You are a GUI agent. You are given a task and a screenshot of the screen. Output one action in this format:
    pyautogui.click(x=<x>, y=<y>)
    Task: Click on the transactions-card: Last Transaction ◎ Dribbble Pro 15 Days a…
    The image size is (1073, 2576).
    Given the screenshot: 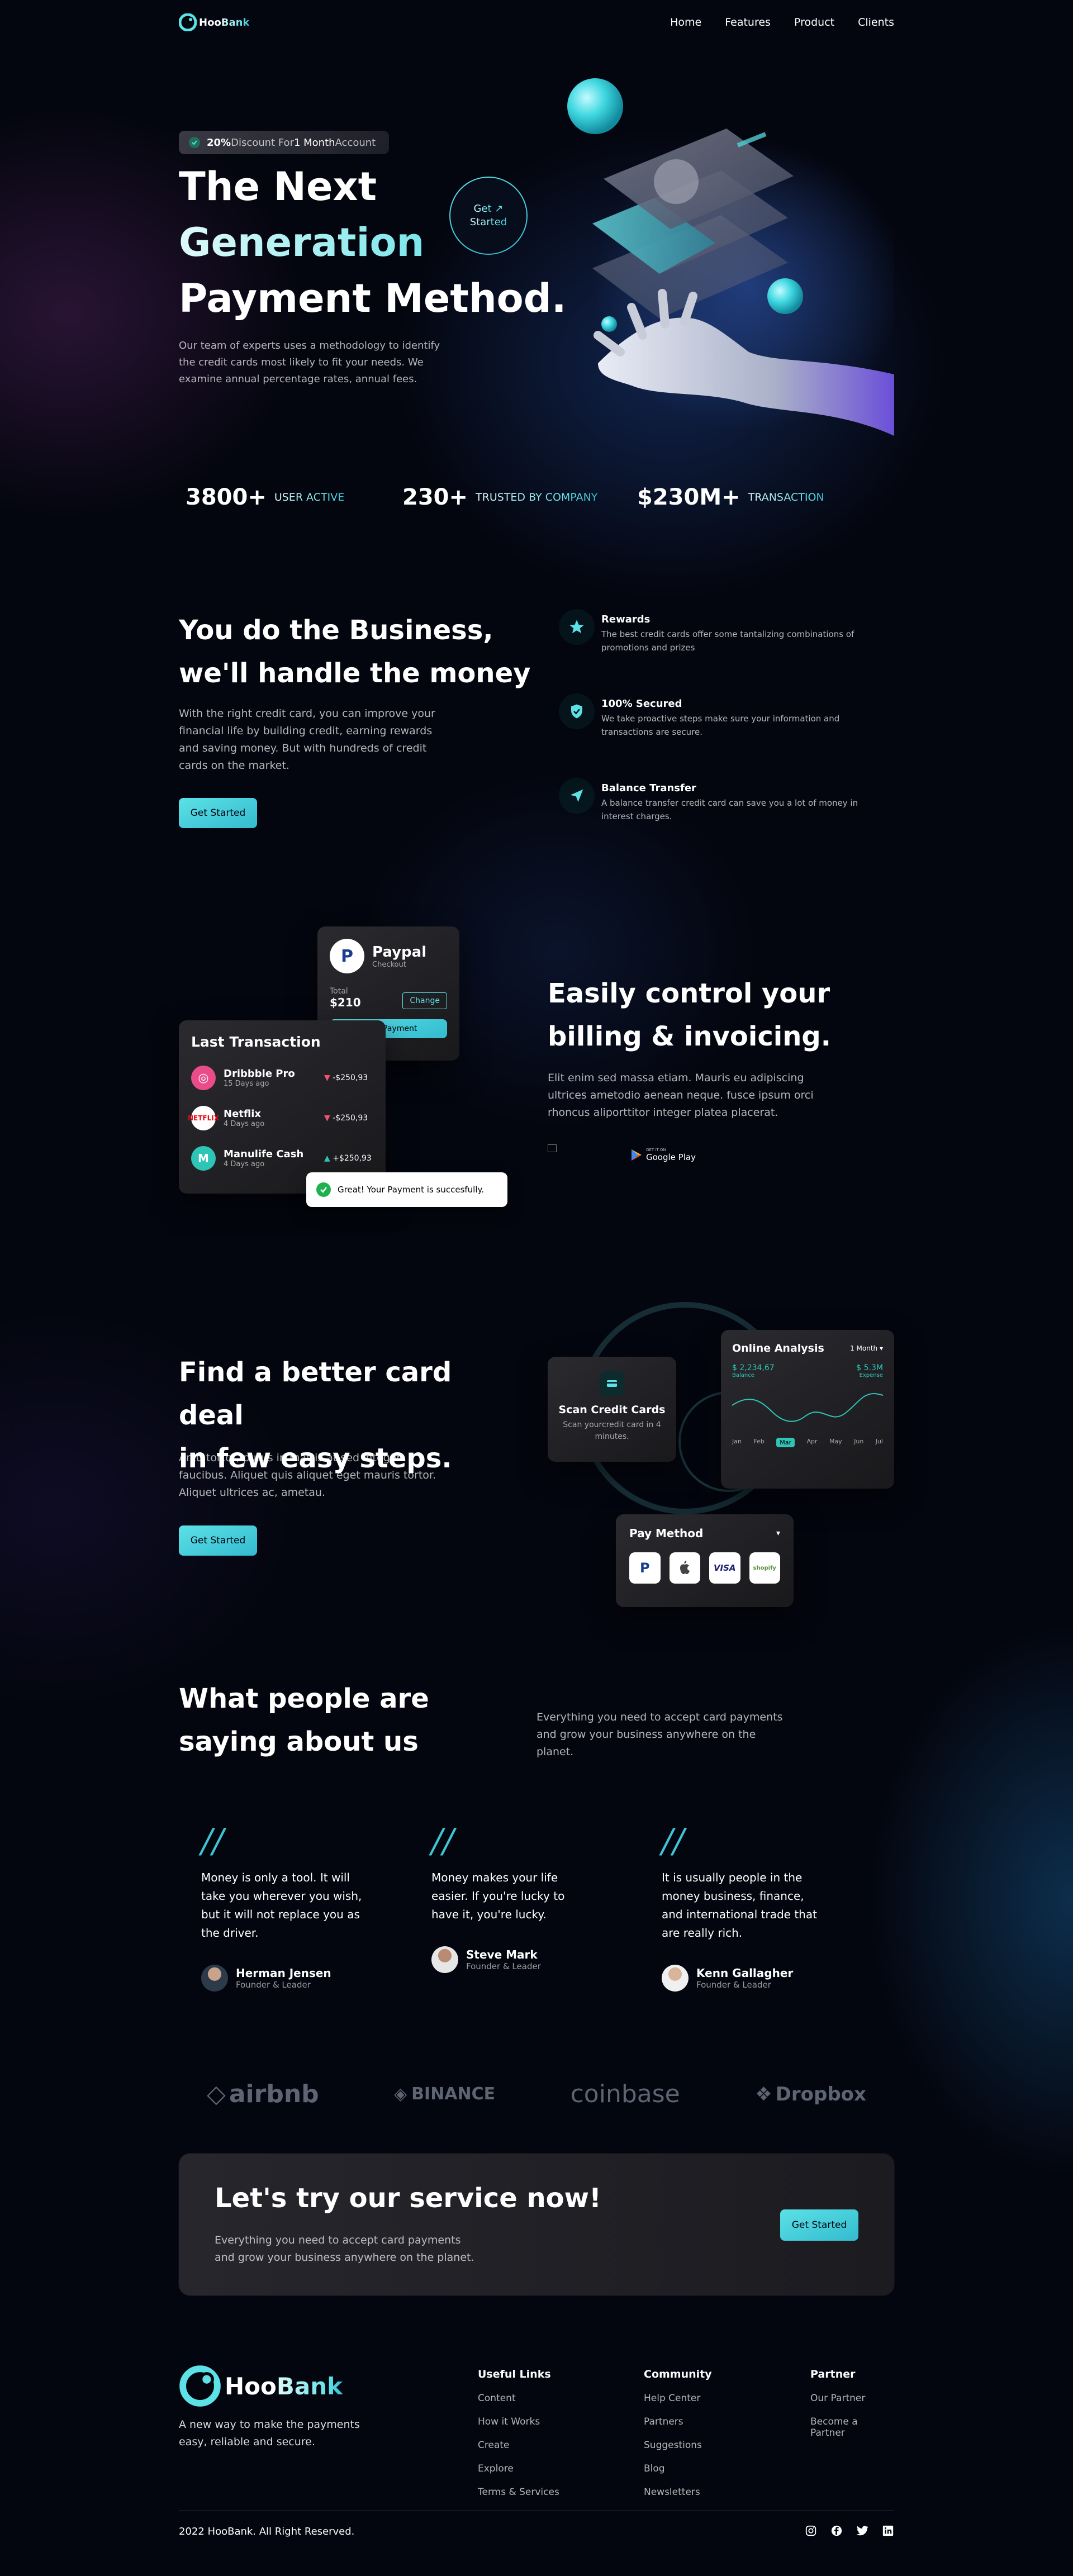 What is the action you would take?
    pyautogui.click(x=282, y=1107)
    